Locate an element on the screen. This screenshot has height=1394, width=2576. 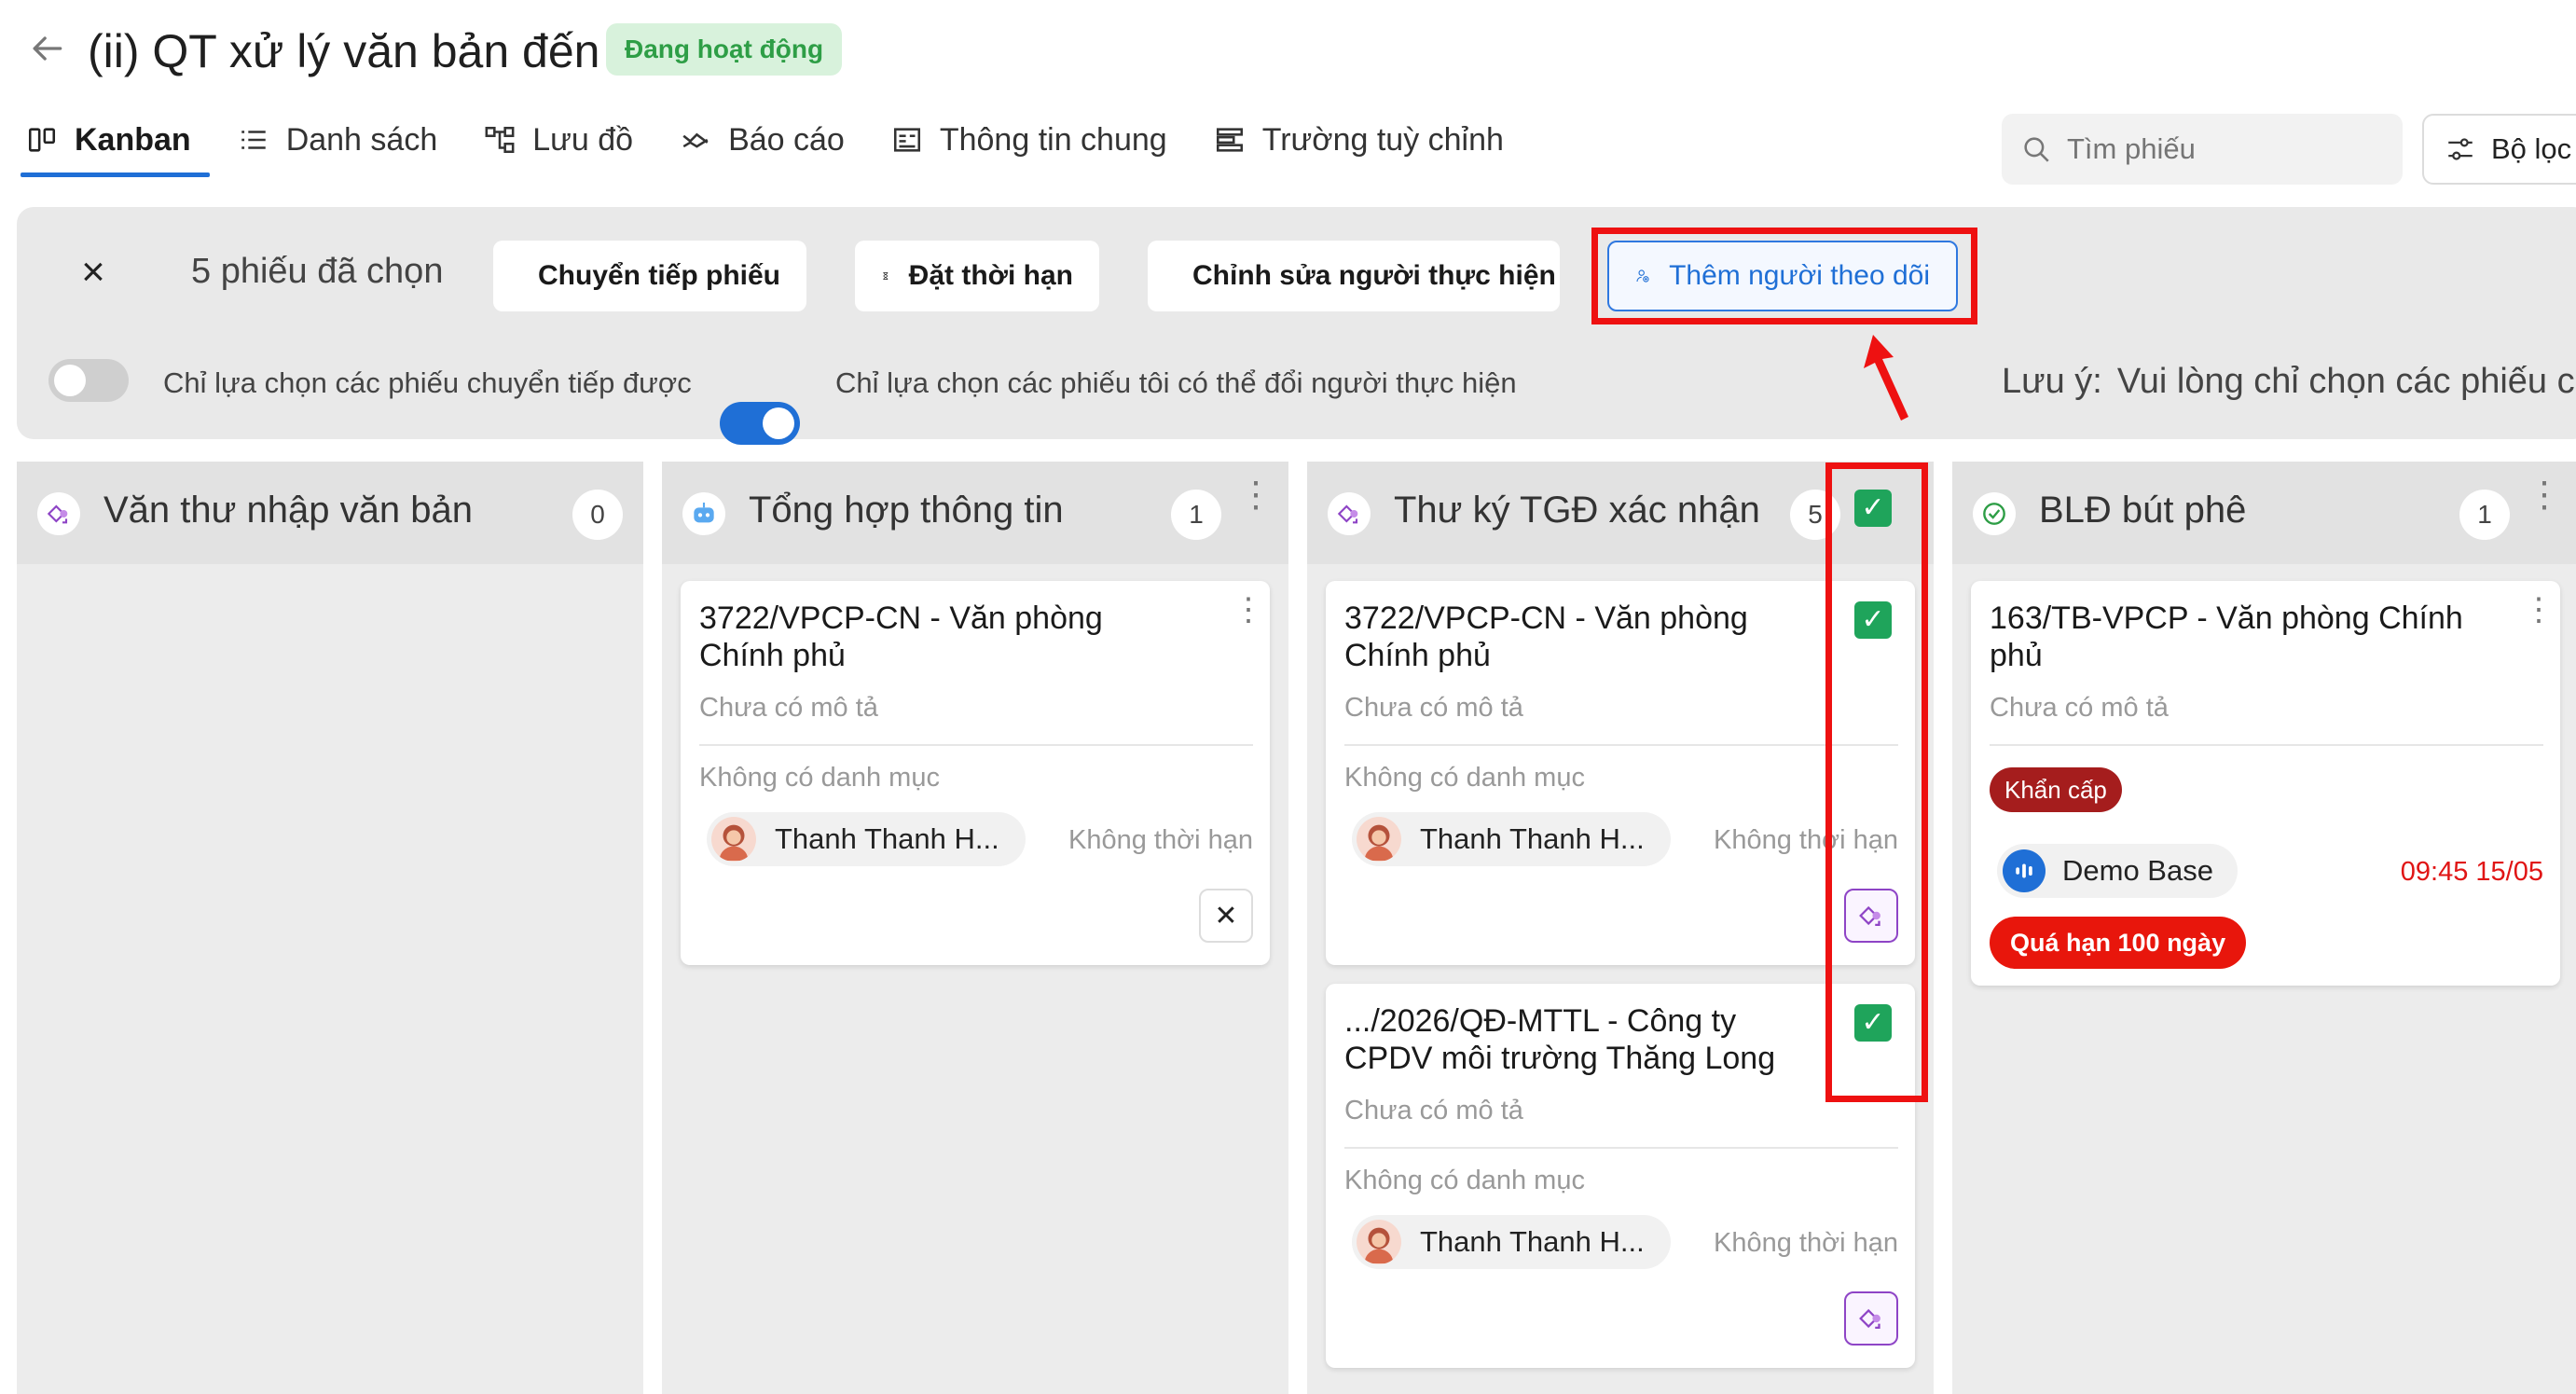
priority-tag: Khẩn cấp is located at coordinates (2056, 790).